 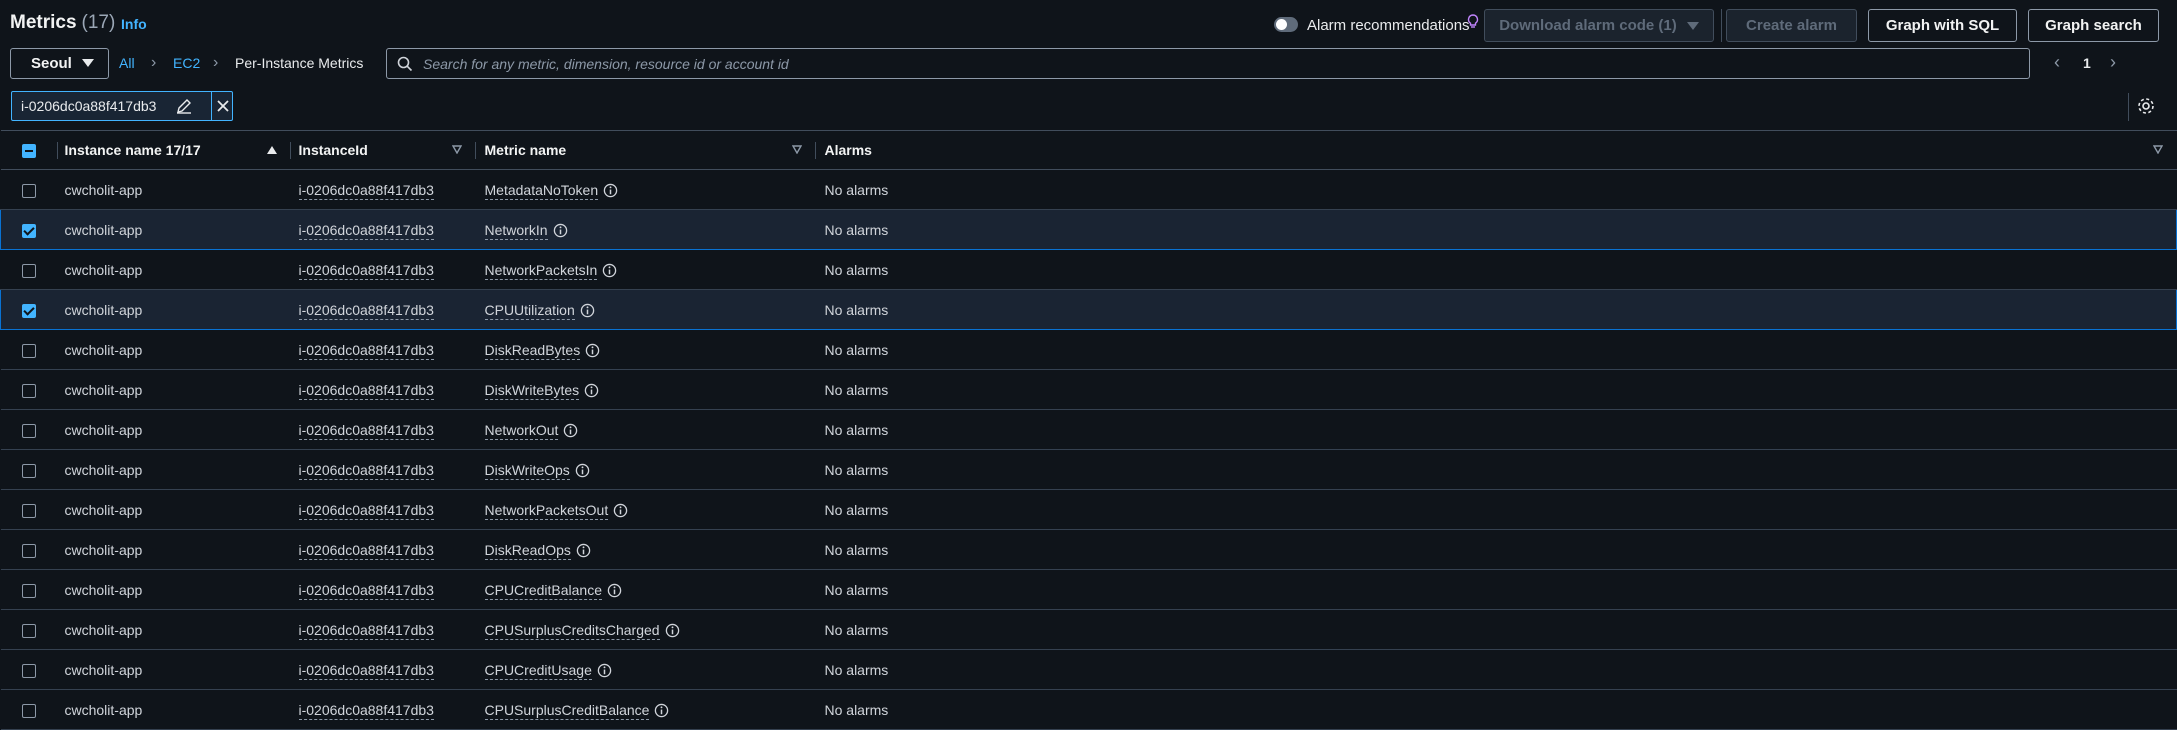 I want to click on metric-name: CPUSurplusCreditsCharged, so click(x=572, y=630).